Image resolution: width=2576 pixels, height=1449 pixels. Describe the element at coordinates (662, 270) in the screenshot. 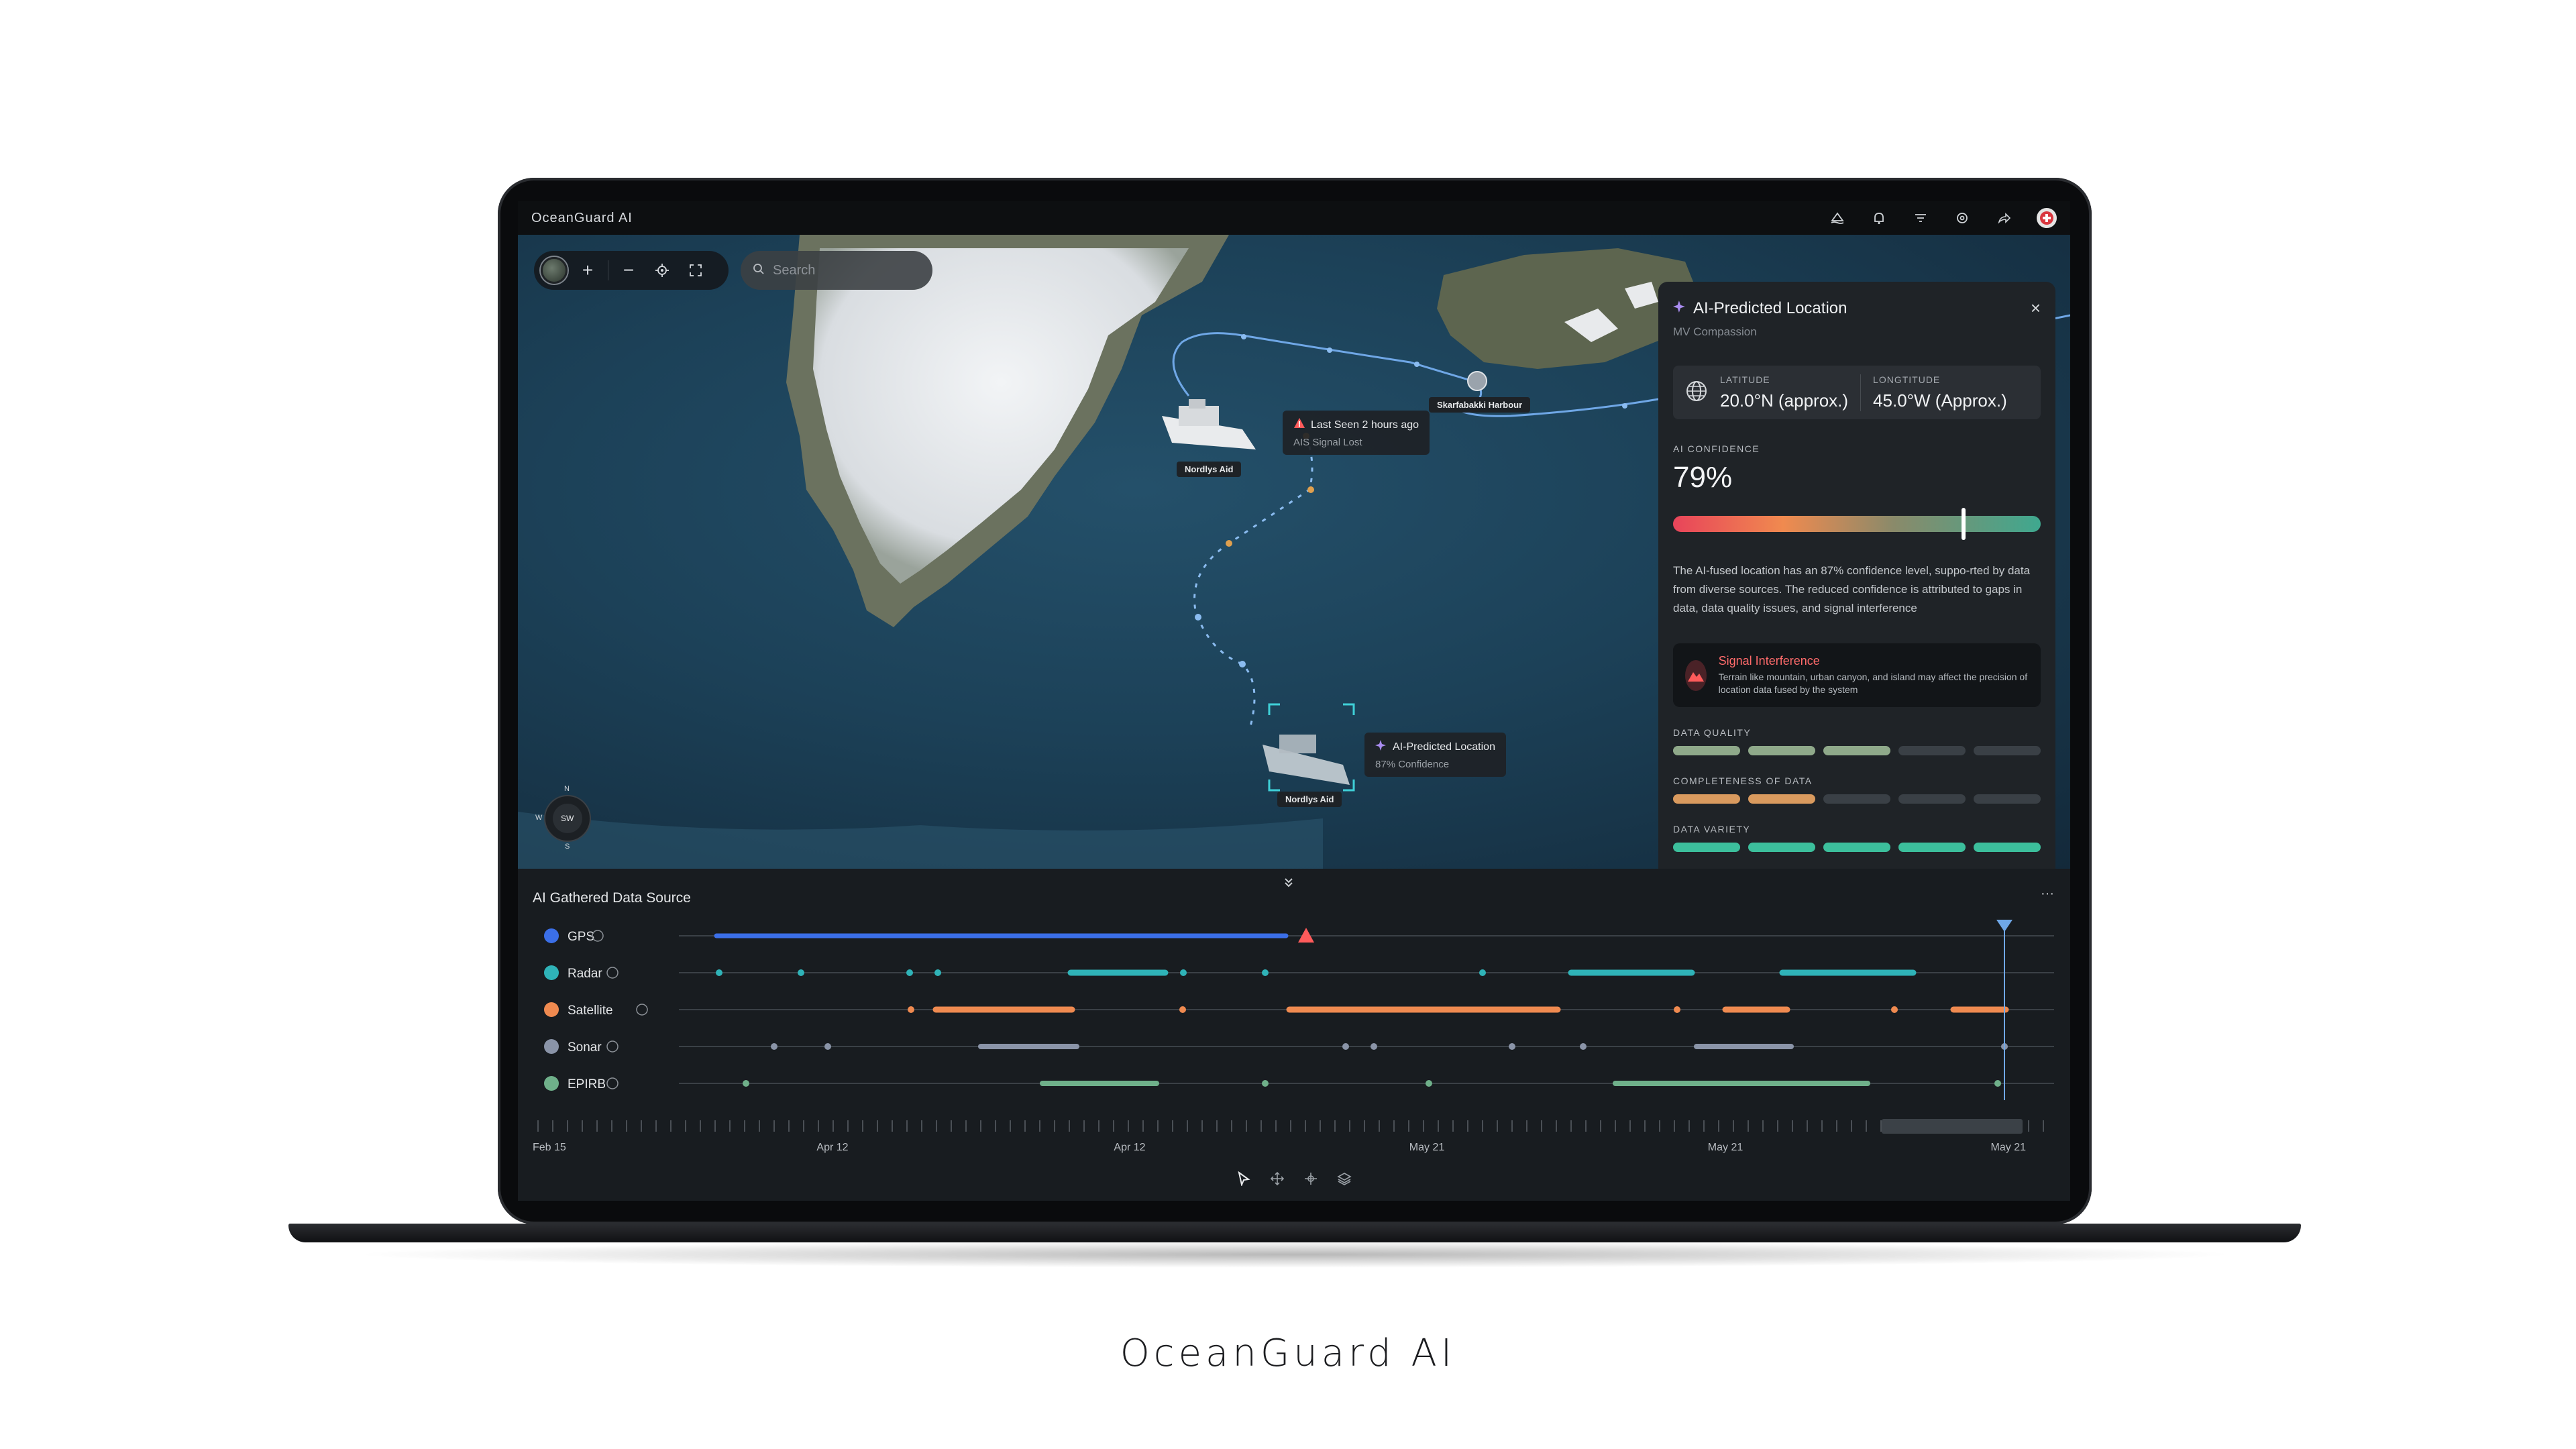

I see `locate-icon` at that location.